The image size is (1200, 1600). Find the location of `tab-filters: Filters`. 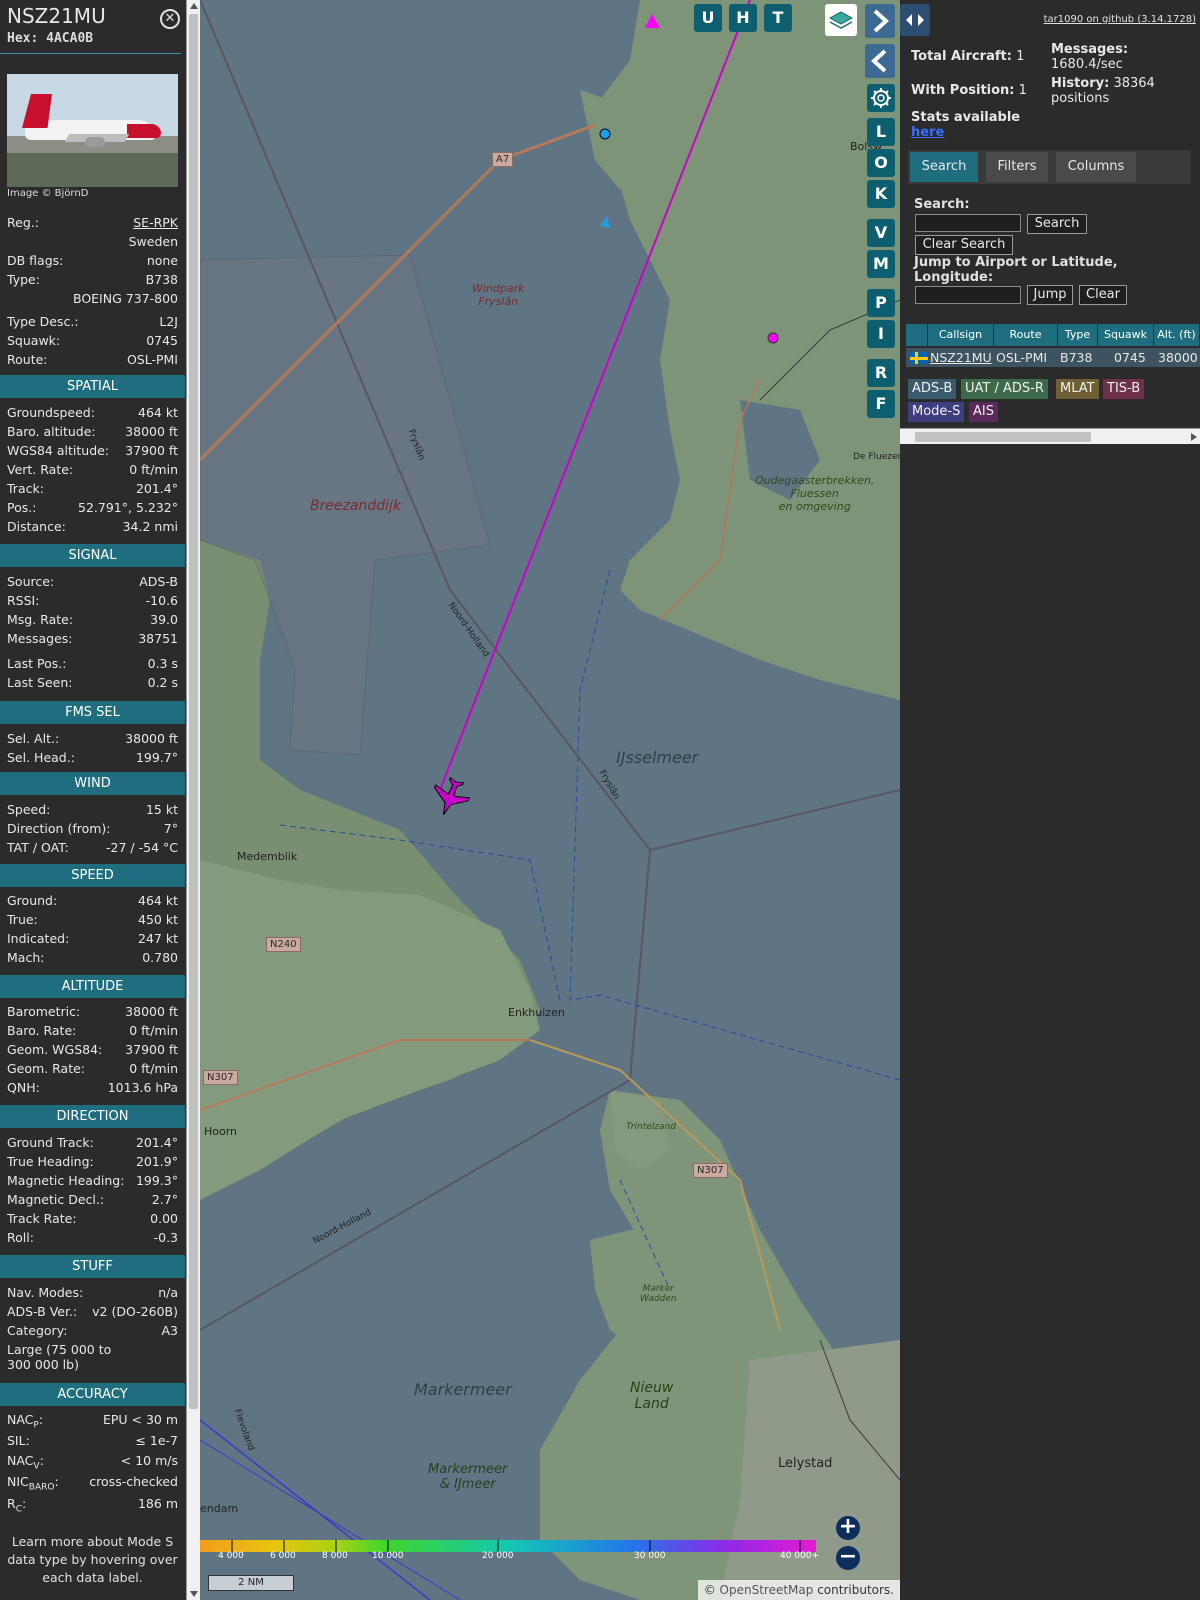

tab-filters: Filters is located at coordinates (1017, 167).